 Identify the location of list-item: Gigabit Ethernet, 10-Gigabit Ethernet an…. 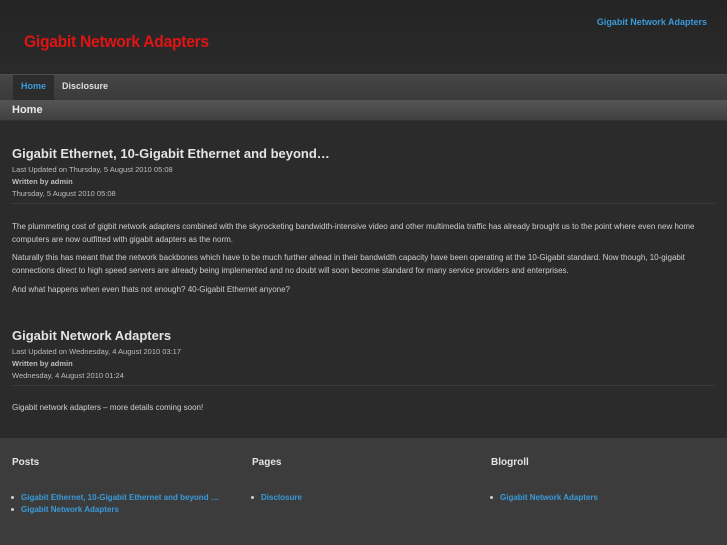
(116, 497).